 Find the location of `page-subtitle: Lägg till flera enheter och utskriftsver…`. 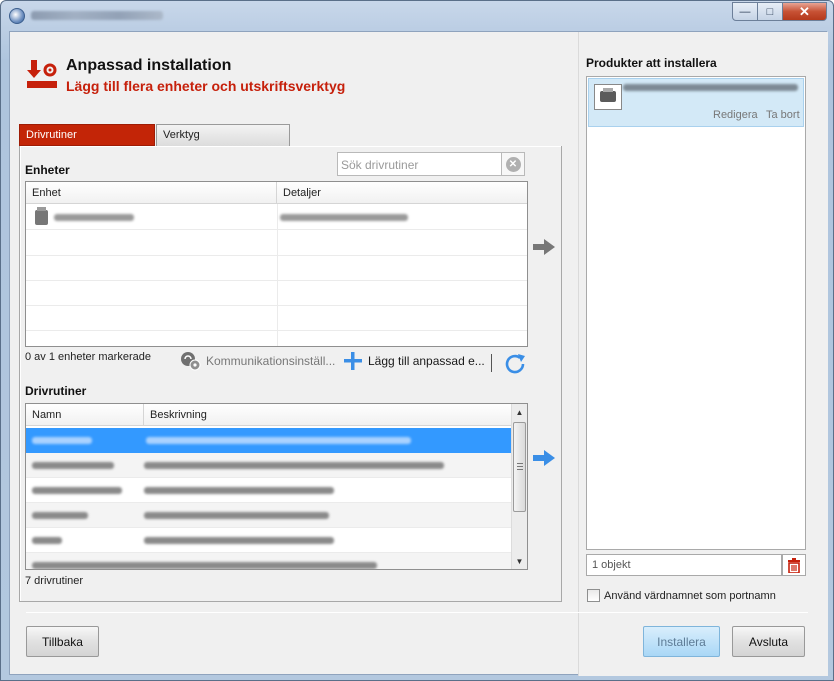

page-subtitle: Lägg till flera enheter och utskriftsver… is located at coordinates (206, 86).